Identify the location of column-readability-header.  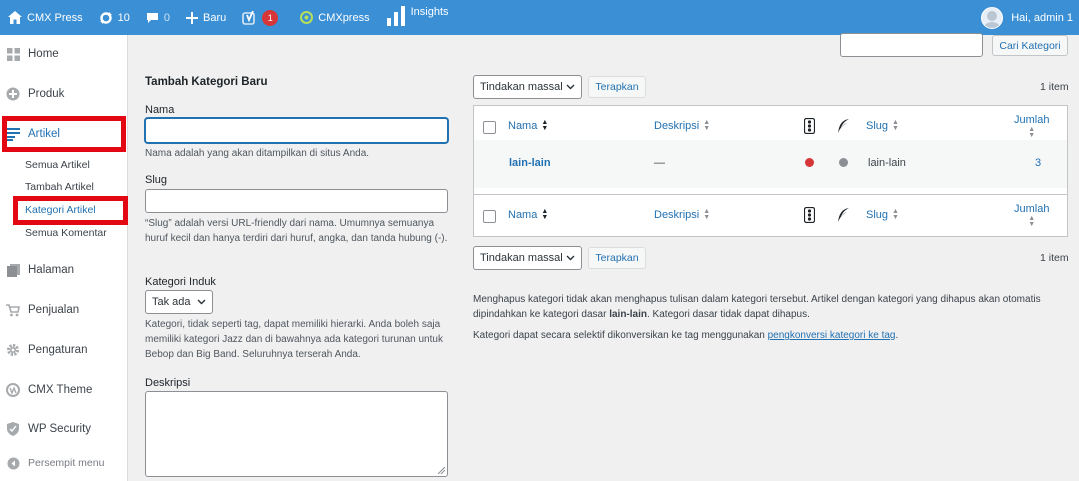
(843, 127).